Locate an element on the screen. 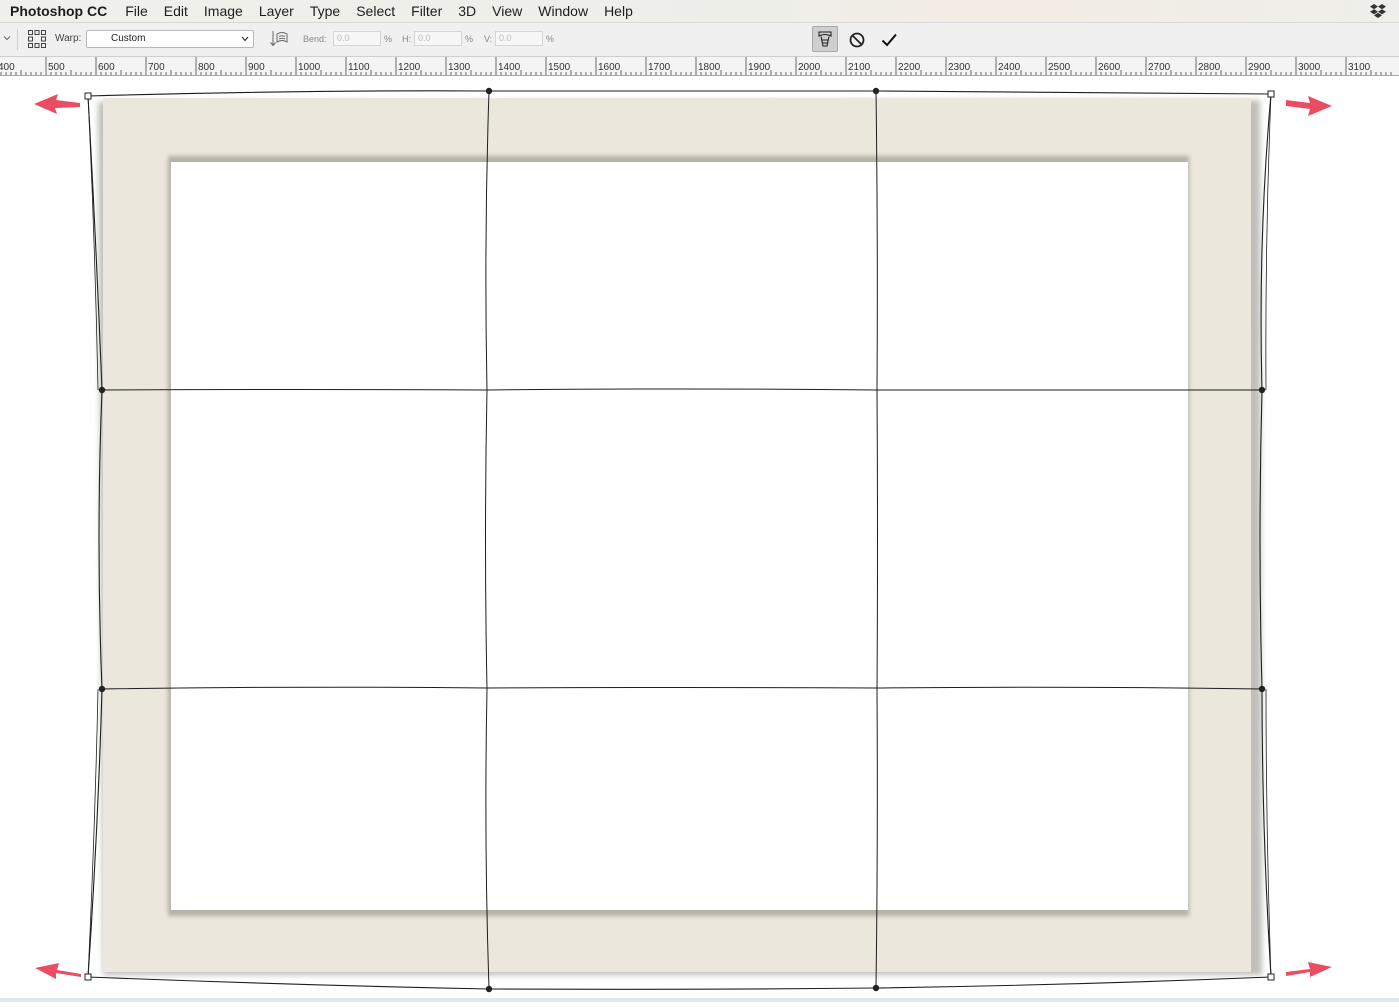 Image resolution: width=1399 pixels, height=1007 pixels. warp-corner-handle-top-left is located at coordinates (88, 96).